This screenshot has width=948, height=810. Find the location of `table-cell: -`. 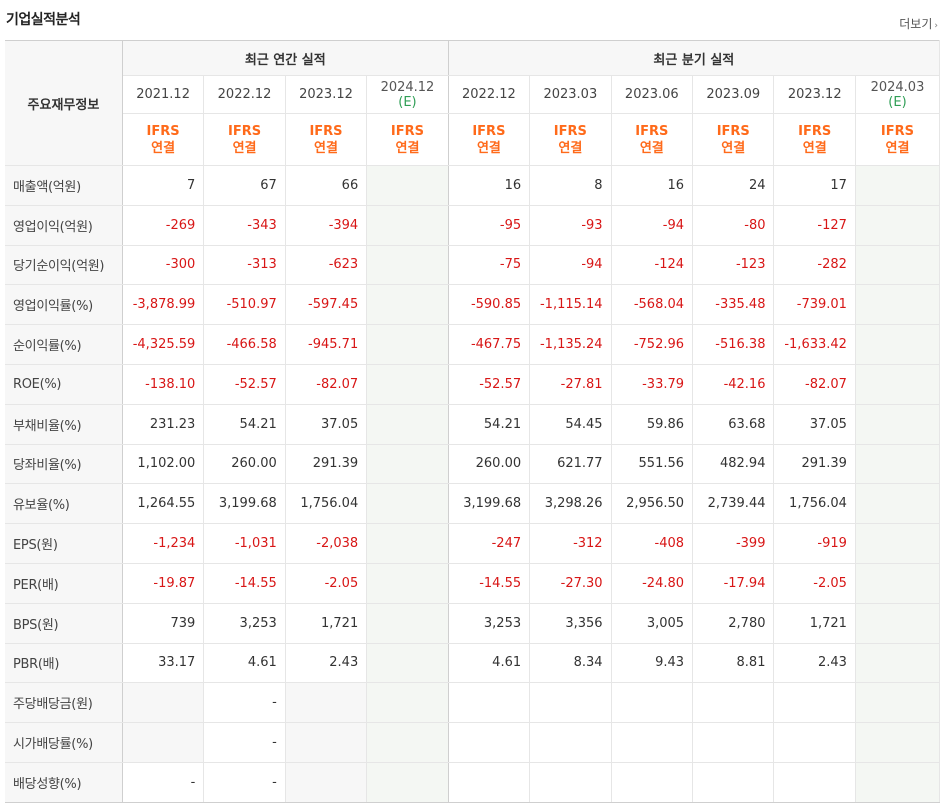

table-cell: - is located at coordinates (244, 782).